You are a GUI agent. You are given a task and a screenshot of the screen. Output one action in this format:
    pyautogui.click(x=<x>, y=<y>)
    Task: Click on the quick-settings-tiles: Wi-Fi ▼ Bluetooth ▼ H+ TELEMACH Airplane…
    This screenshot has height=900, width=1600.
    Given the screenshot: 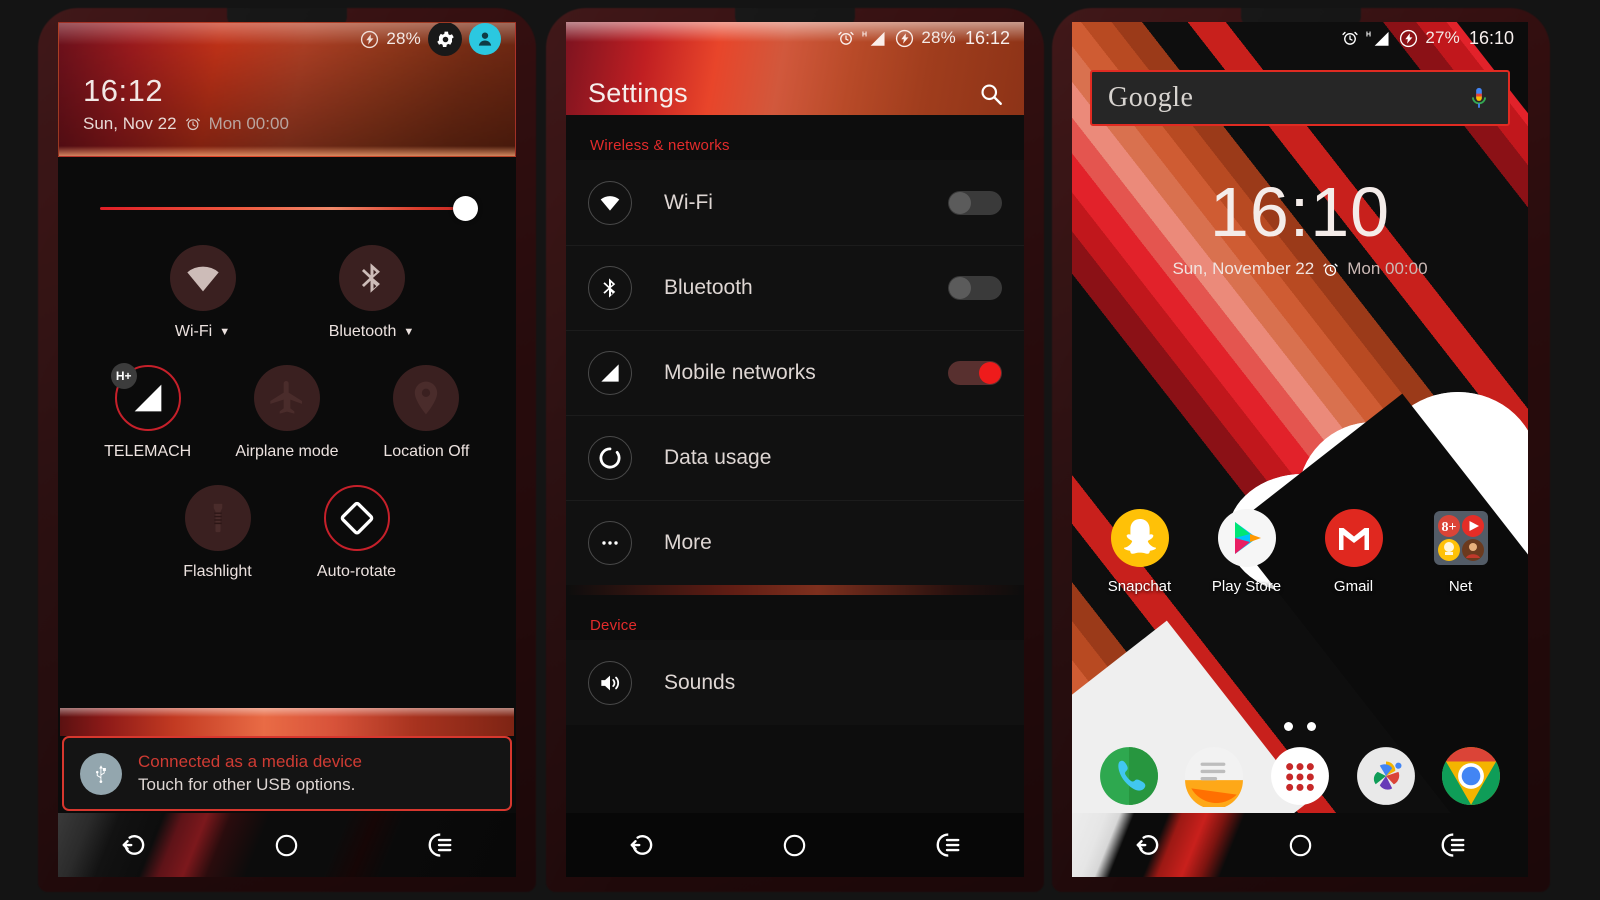 What is the action you would take?
    pyautogui.click(x=287, y=413)
    